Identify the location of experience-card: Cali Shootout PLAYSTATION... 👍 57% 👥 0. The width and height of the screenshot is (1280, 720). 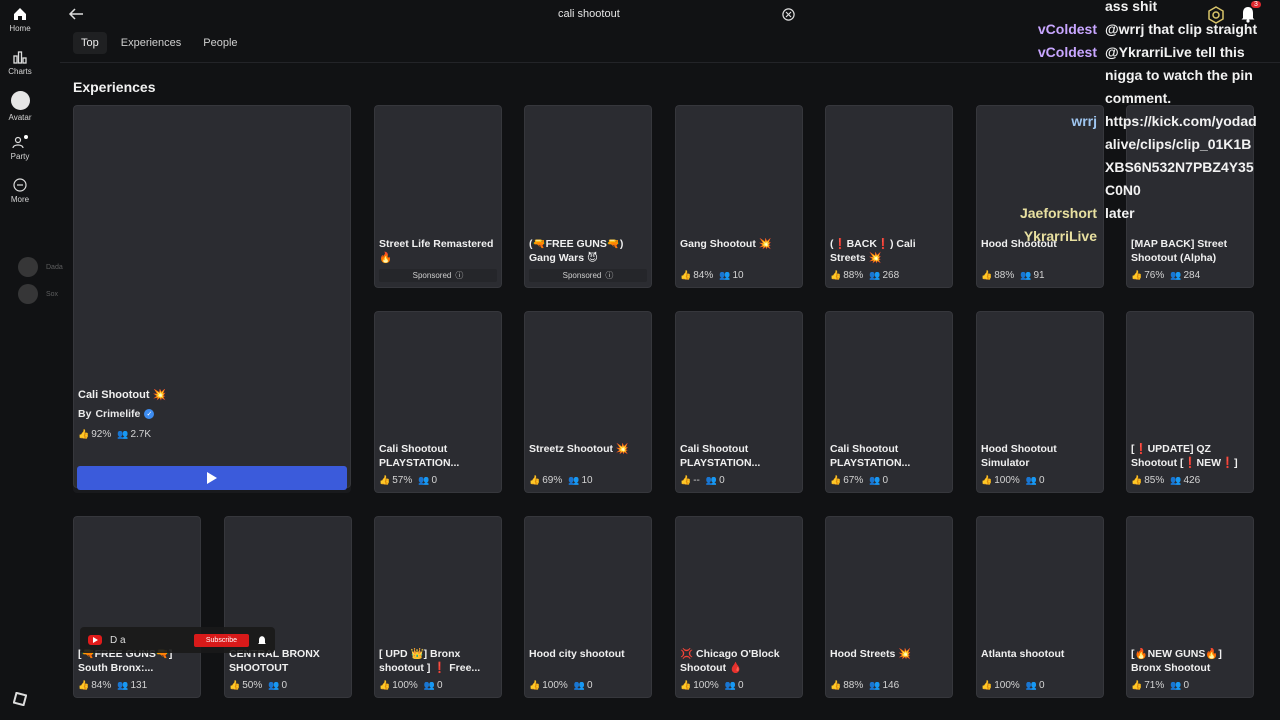
(438, 402).